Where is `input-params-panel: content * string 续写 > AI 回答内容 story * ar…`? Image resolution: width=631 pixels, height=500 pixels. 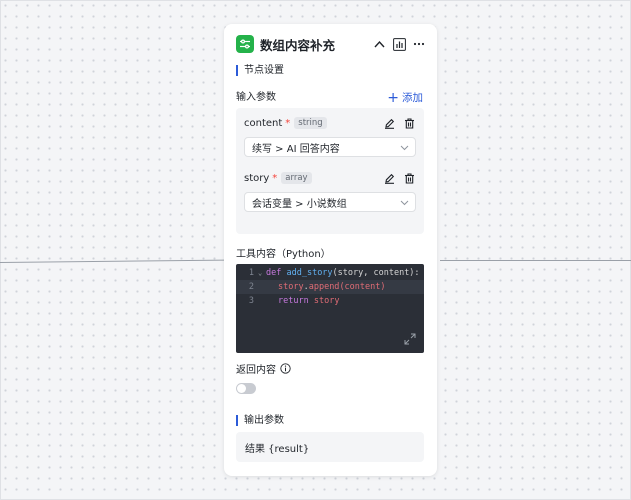 input-params-panel: content * string 续写 > AI 回答内容 story * ar… is located at coordinates (330, 171).